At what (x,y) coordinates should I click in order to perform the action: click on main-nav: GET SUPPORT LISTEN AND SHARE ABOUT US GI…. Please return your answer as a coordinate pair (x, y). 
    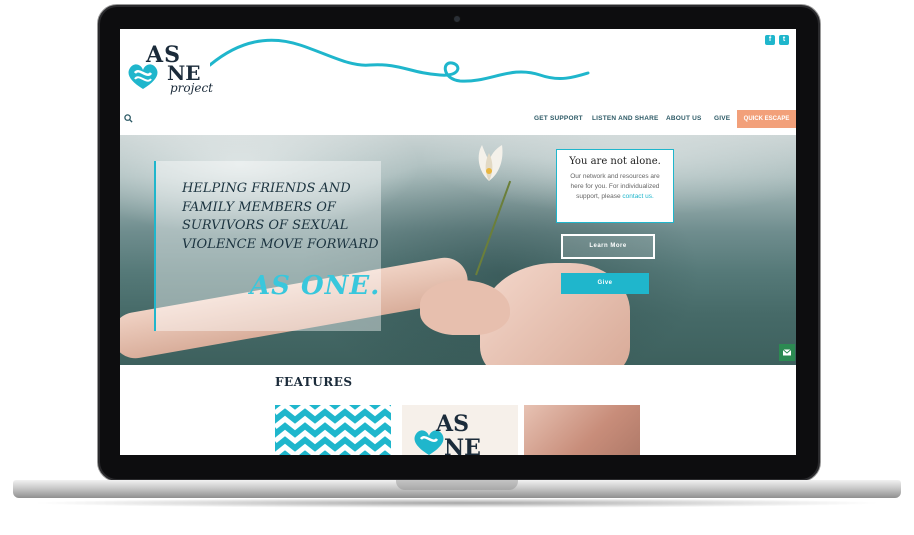
    Looking at the image, I should click on (458, 119).